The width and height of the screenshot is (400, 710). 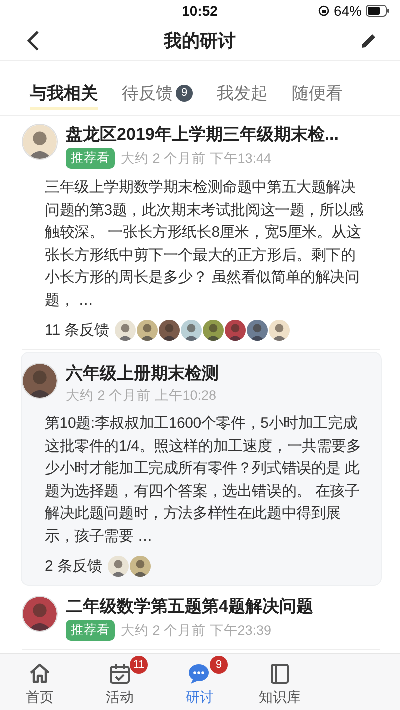 I want to click on tab: 待反馈 9, so click(x=157, y=94).